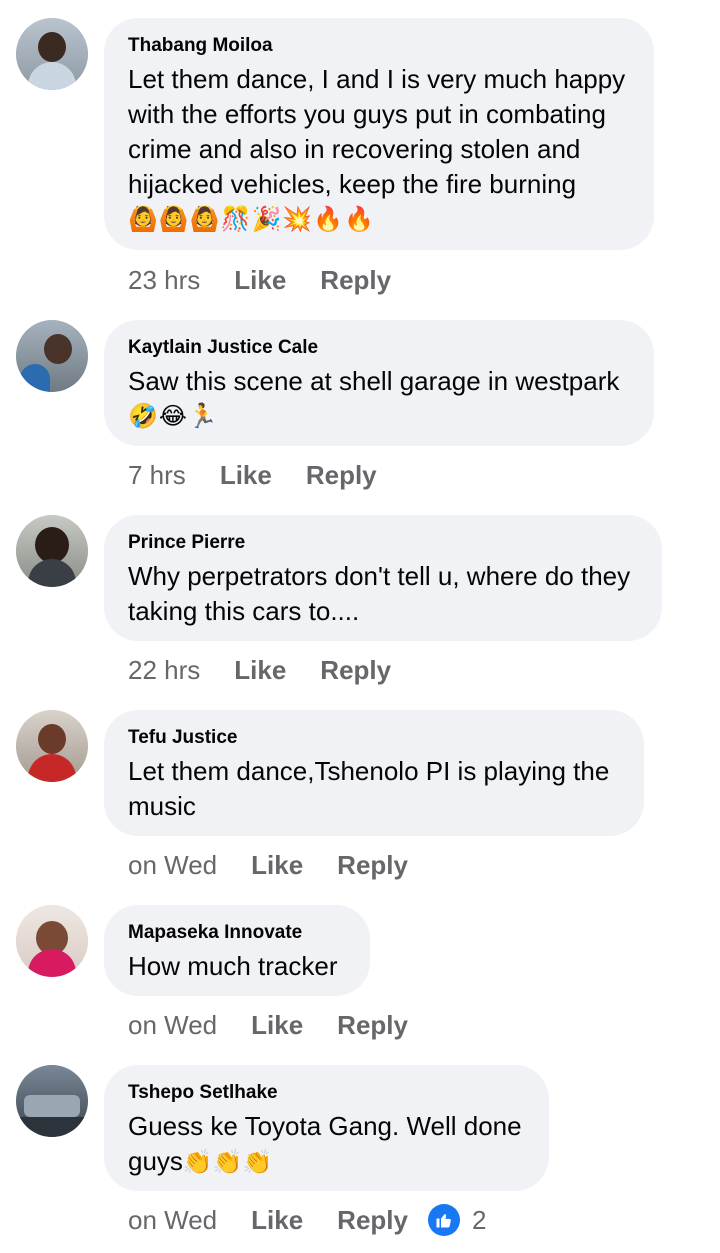  I want to click on comment-actions: 7 hrs Like Reply, so click(269, 475).